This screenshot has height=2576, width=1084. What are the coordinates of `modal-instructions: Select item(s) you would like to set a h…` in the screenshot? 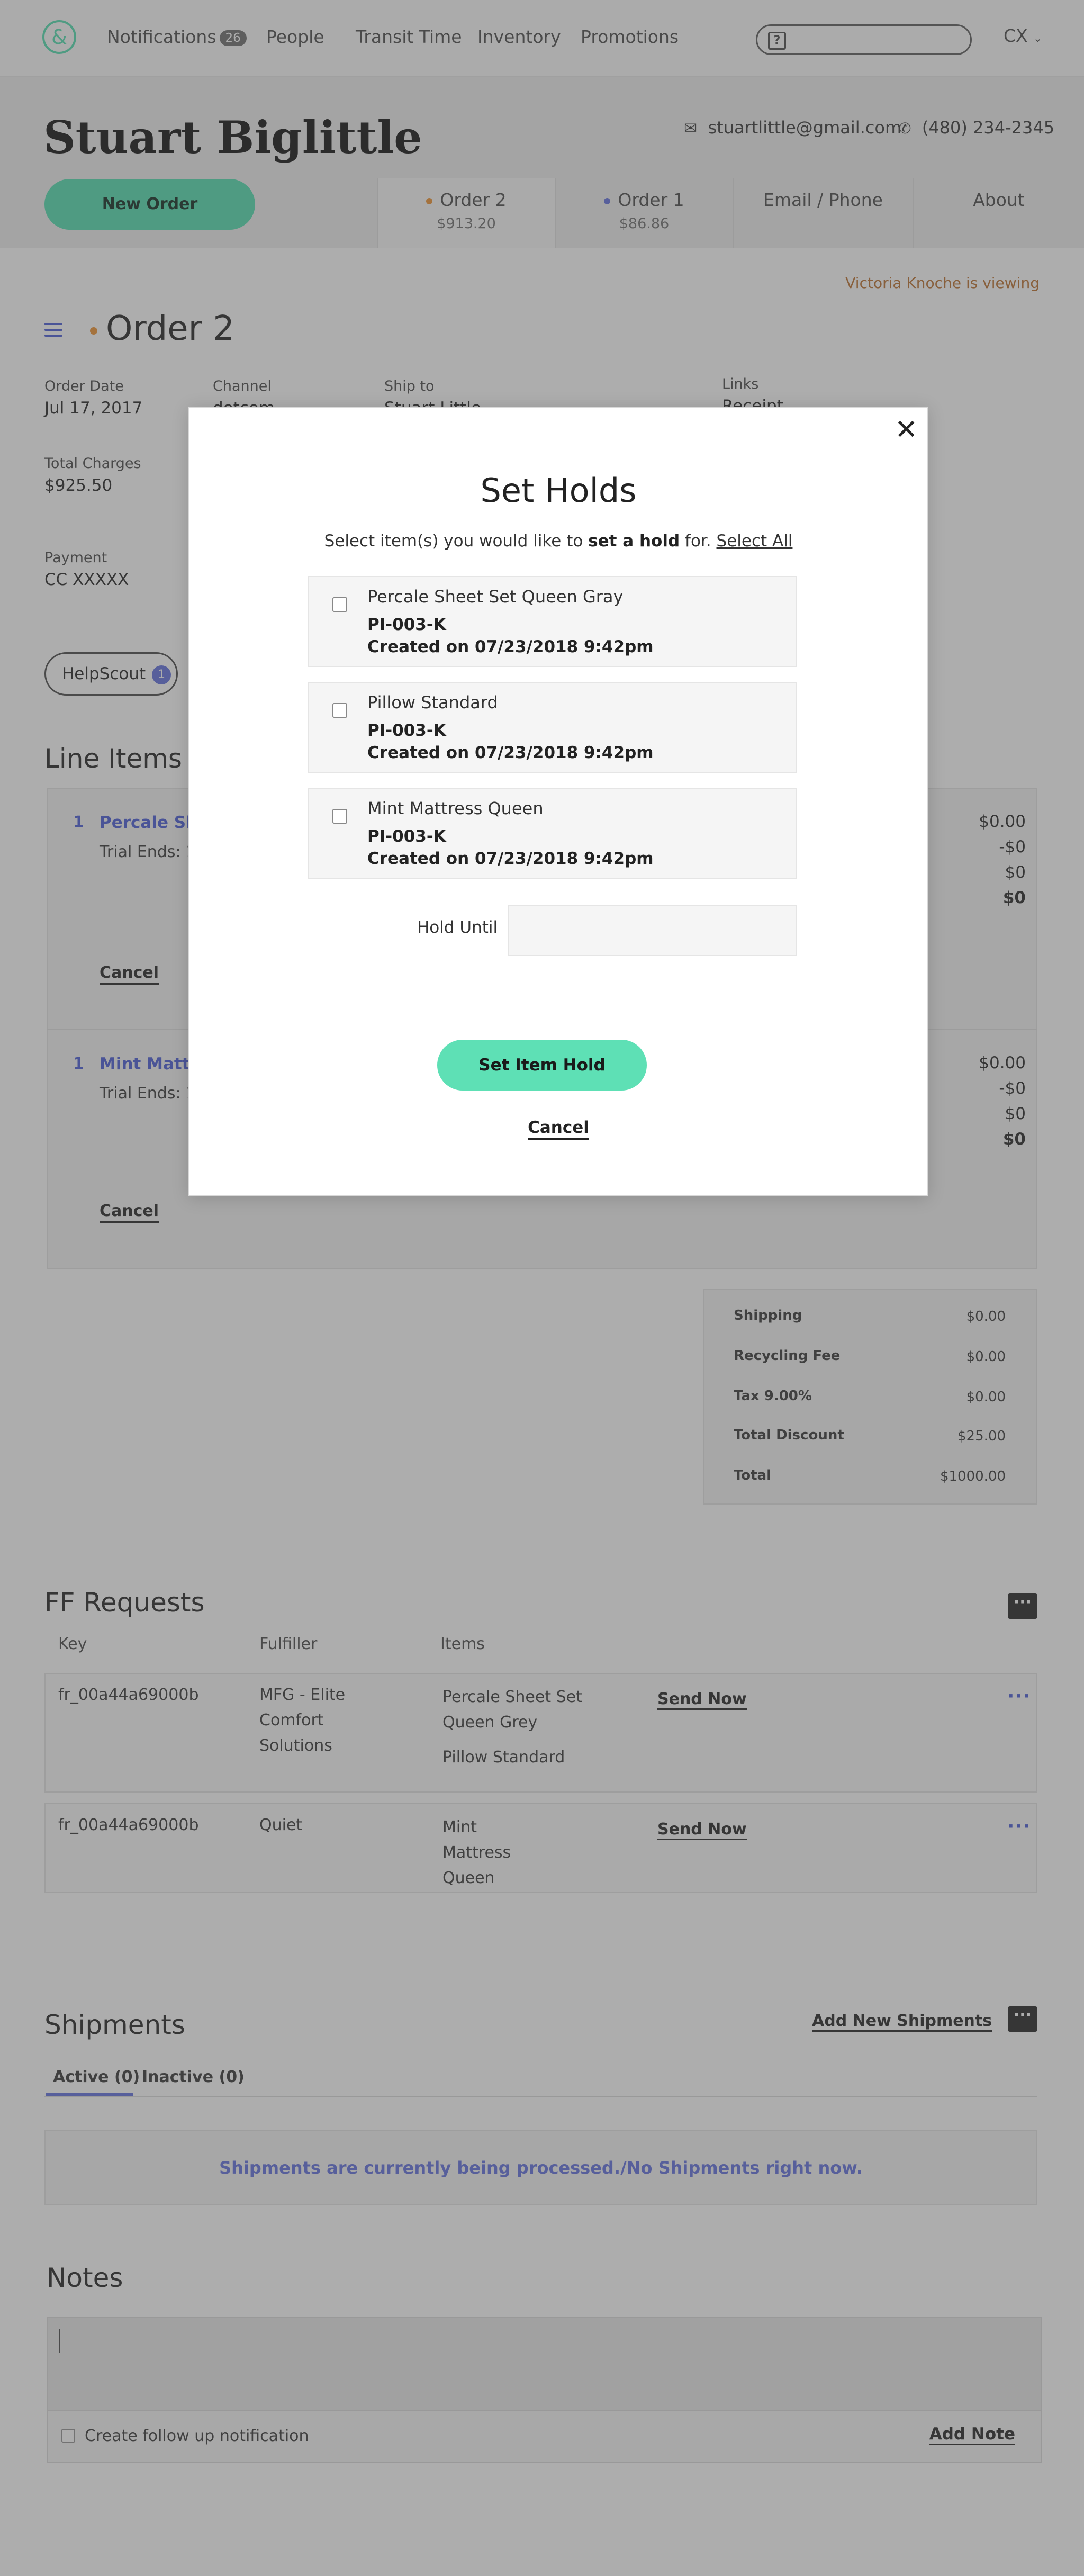 It's located at (558, 541).